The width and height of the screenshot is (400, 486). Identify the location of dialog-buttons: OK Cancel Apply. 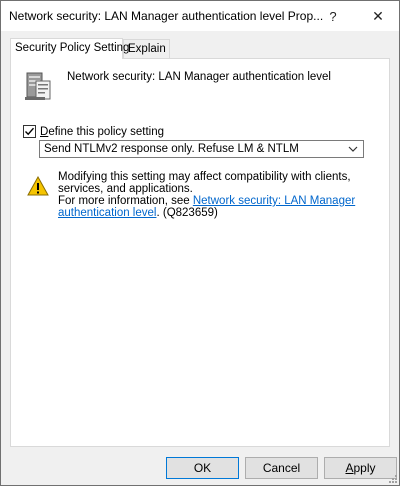
(200, 469).